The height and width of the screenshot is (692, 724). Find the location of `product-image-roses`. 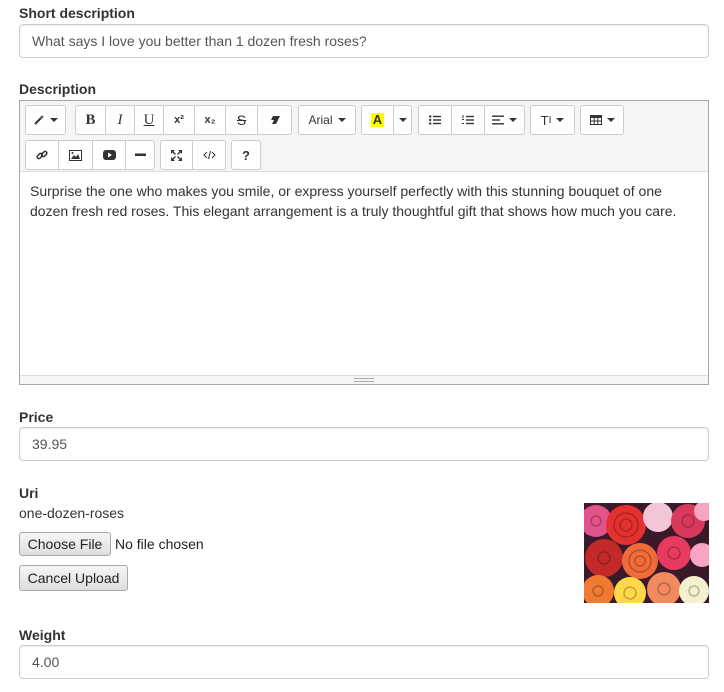

product-image-roses is located at coordinates (646, 553).